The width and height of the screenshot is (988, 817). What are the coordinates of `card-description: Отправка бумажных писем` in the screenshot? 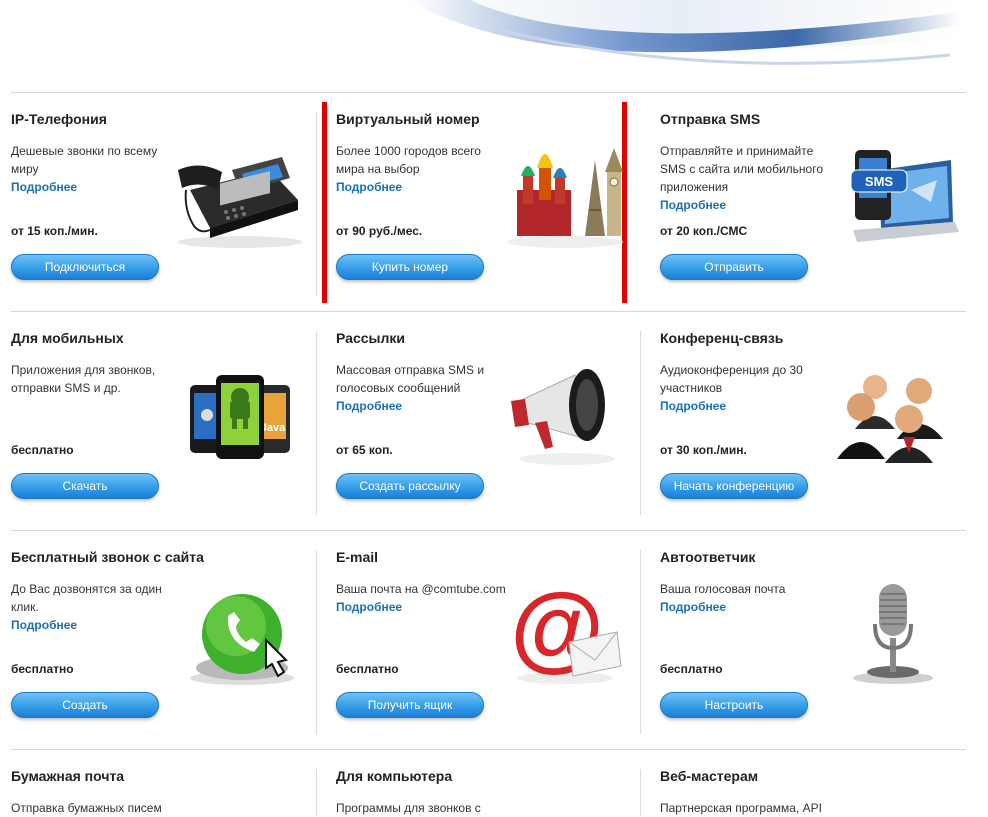 It's located at (86, 808).